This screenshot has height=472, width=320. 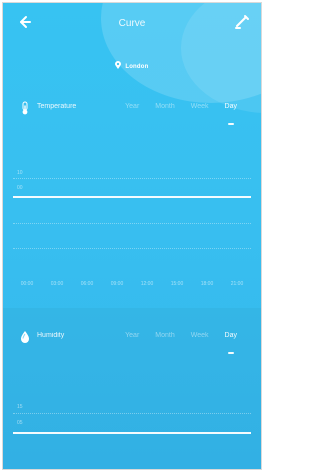 I want to click on humidity-base-line, so click(x=132, y=433).